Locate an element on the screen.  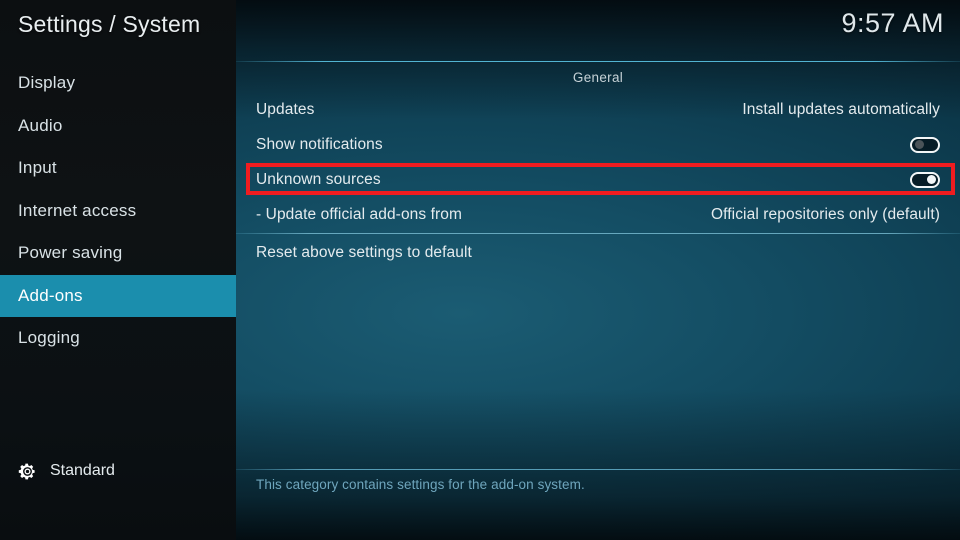
sidebar-item-internet-access: Internet access is located at coordinates (118, 211).